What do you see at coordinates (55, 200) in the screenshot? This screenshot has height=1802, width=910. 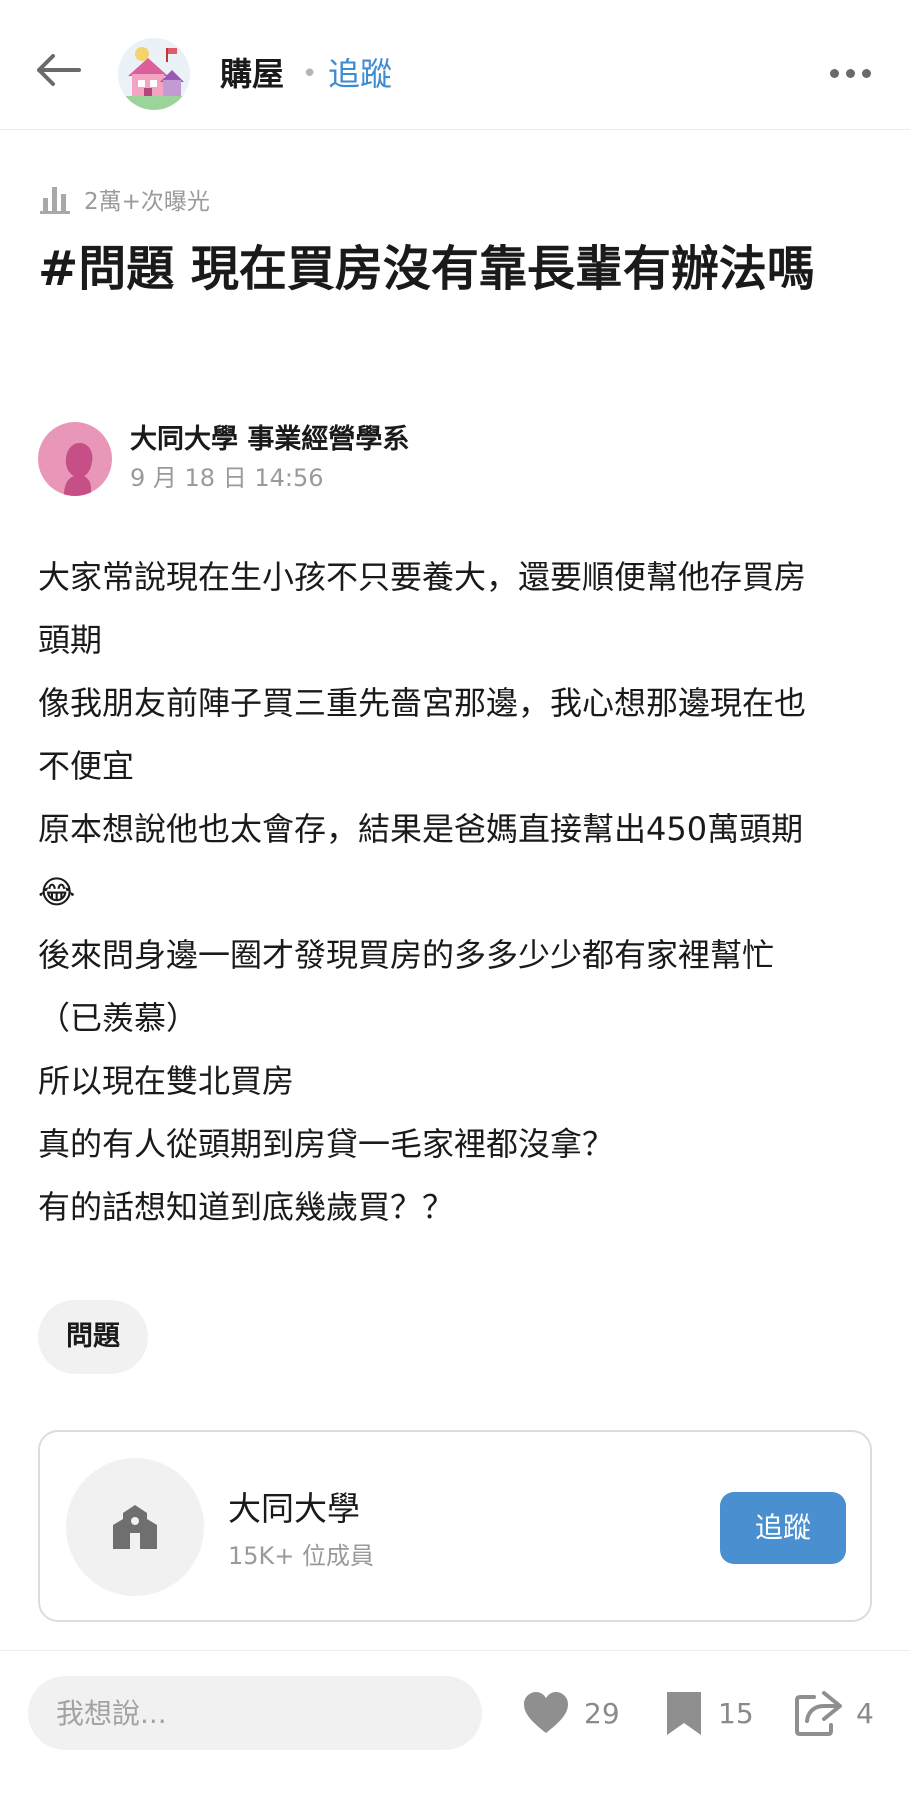 I see `bar-chart-icon` at bounding box center [55, 200].